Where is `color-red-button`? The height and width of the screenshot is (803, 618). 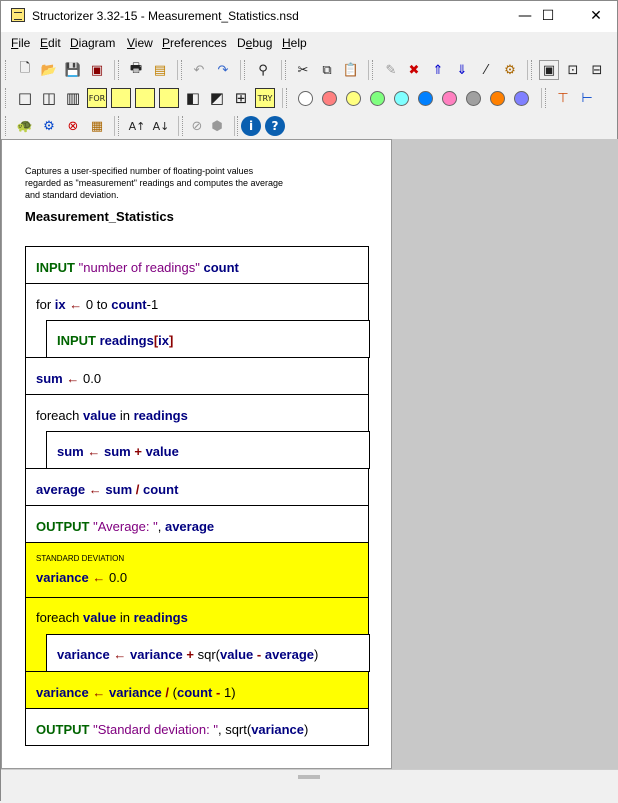 color-red-button is located at coordinates (329, 98).